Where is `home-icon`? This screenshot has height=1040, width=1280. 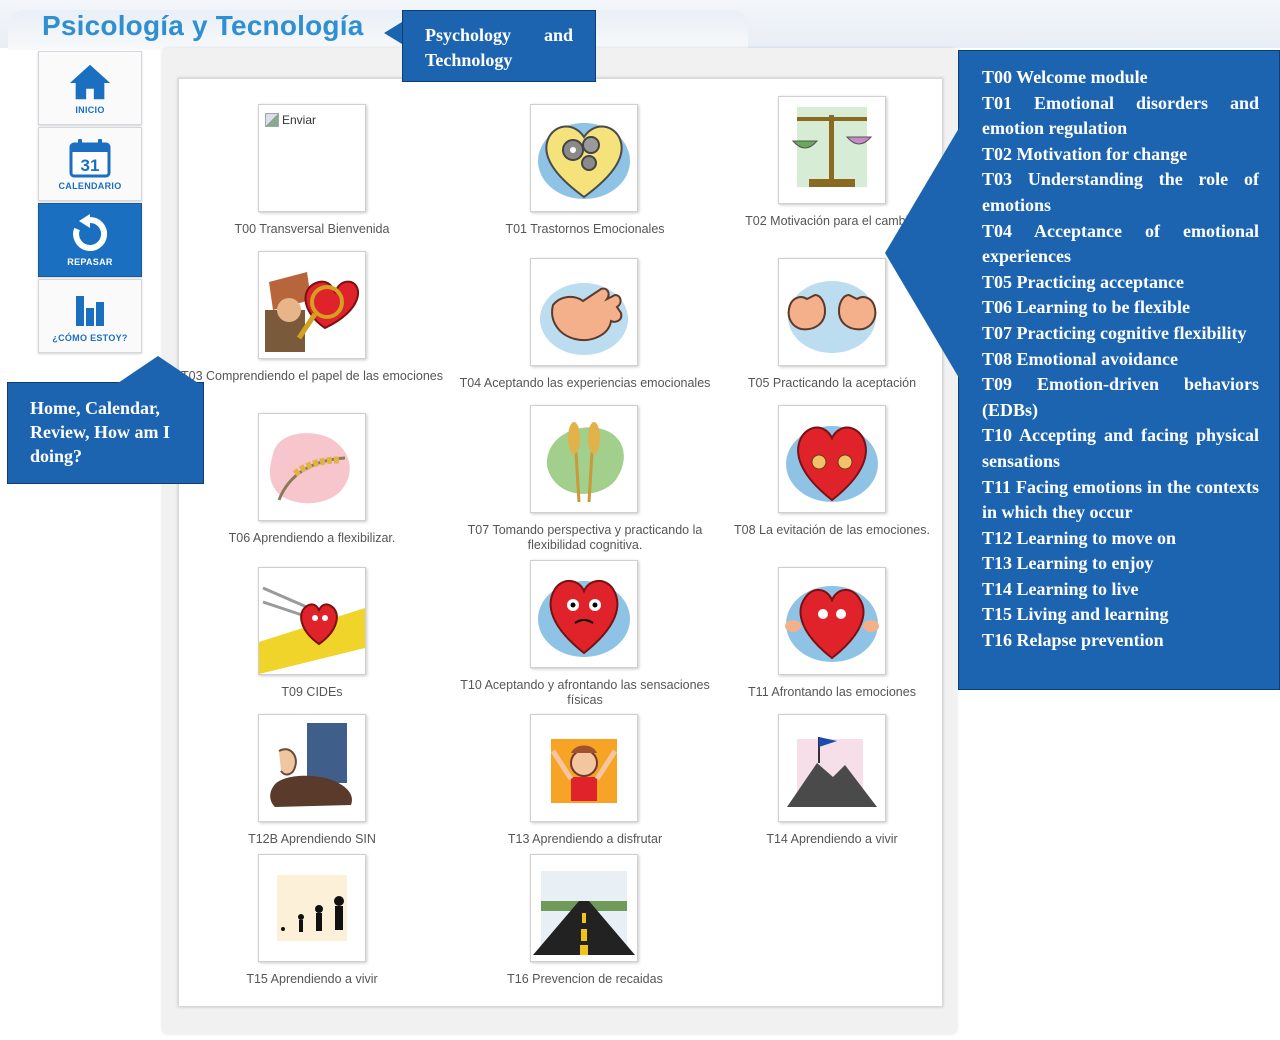
home-icon is located at coordinates (90, 82).